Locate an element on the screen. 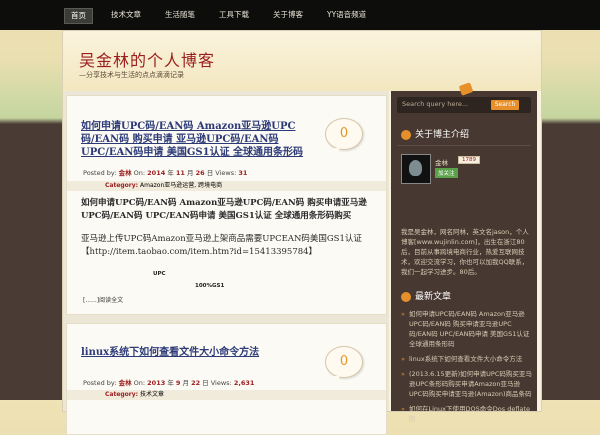 This screenshot has width=600, height=435. excerpt-line-upc: UPC is located at coordinates (159, 274).